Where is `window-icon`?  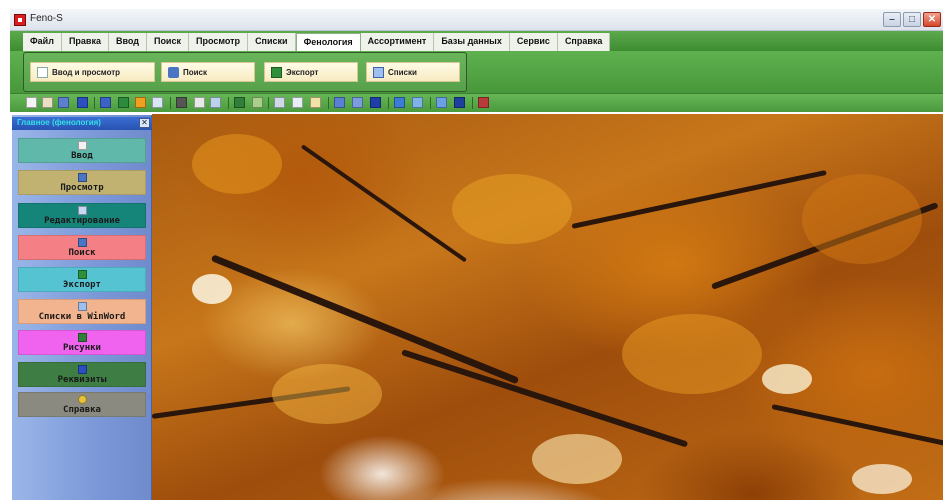 window-icon is located at coordinates (441, 102).